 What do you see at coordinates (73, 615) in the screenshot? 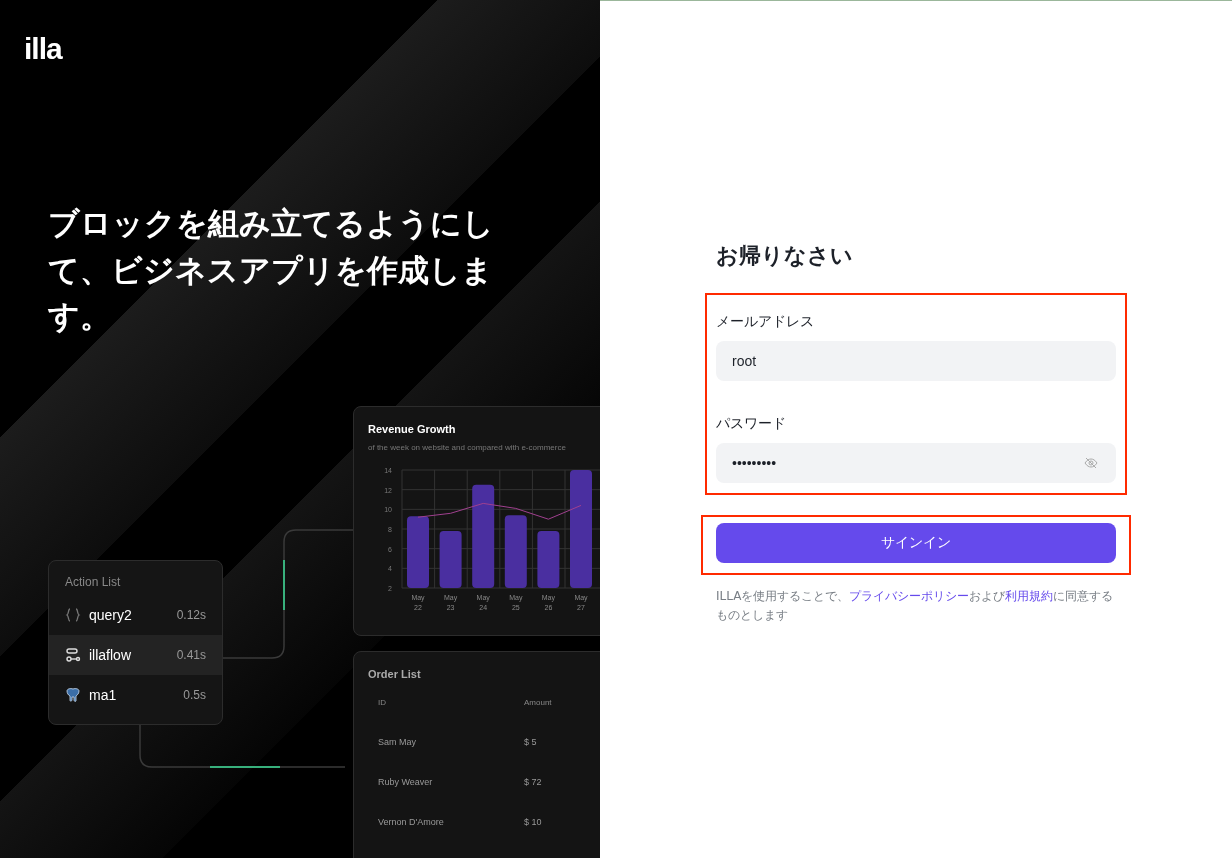
I see `braces-icon` at bounding box center [73, 615].